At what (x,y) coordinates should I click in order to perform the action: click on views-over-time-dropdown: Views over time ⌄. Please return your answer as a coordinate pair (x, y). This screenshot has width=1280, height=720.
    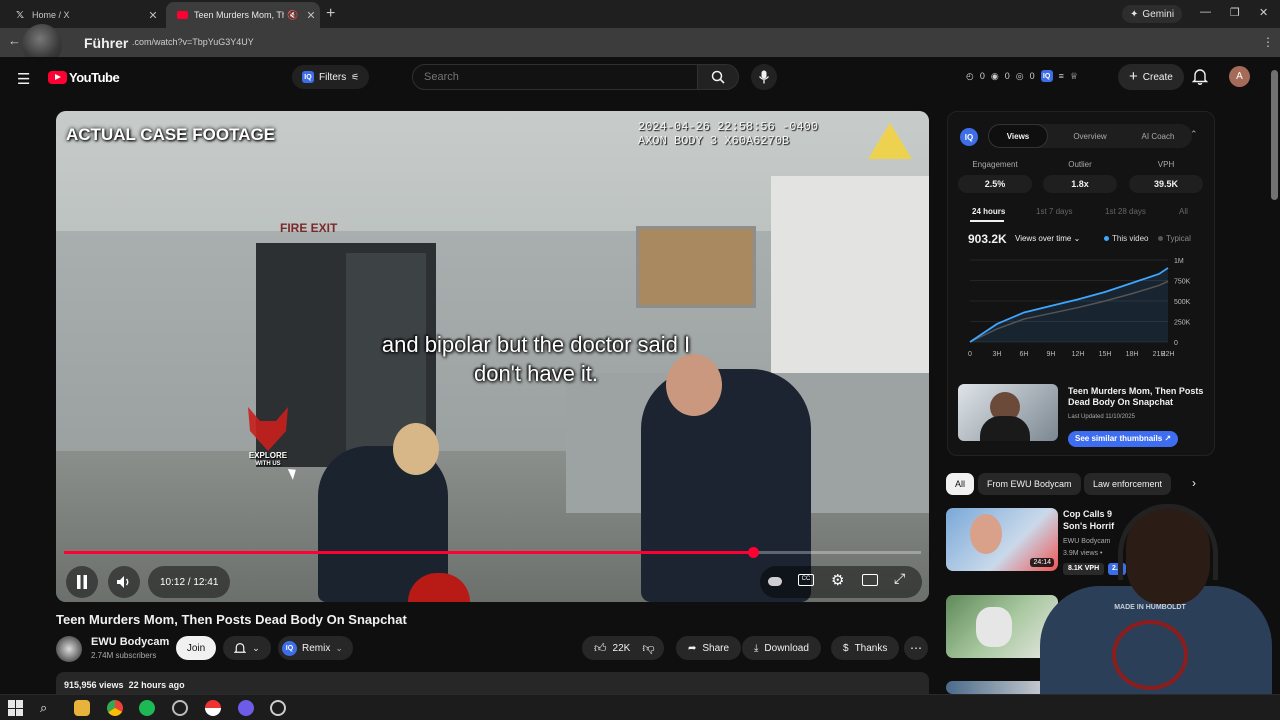
    Looking at the image, I should click on (1047, 238).